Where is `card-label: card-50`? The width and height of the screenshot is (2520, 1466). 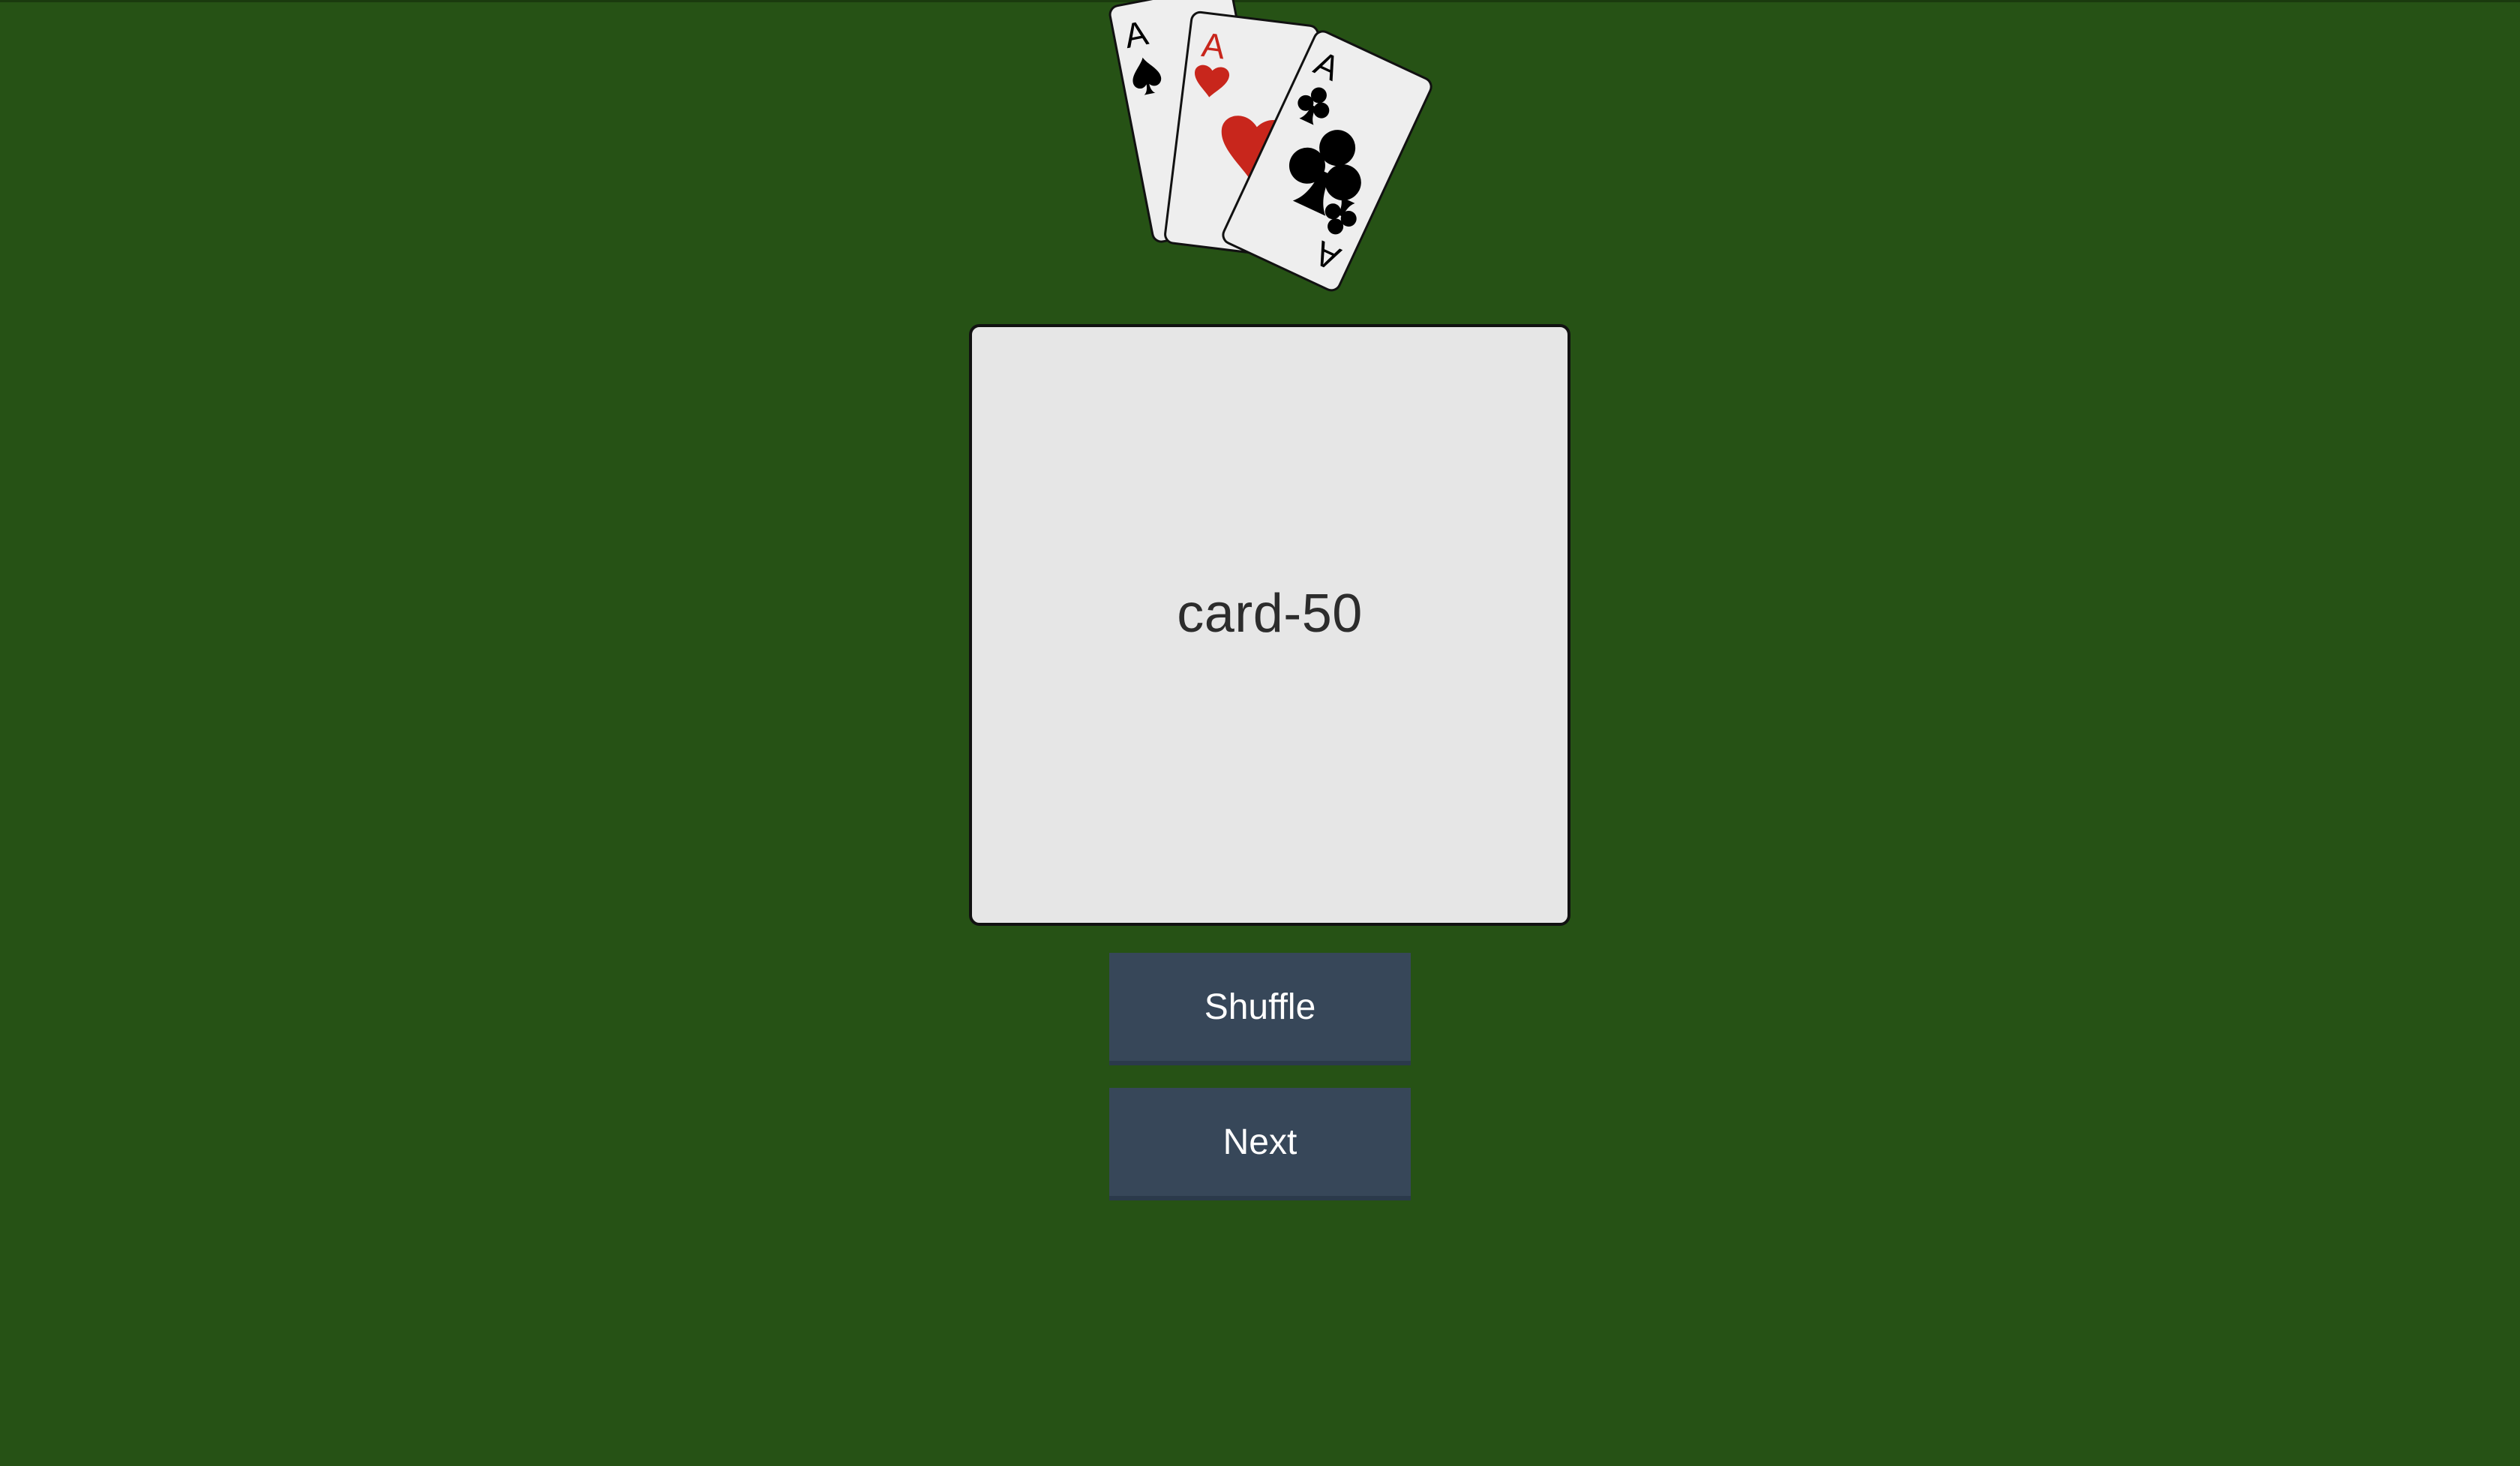
card-label: card-50 is located at coordinates (1270, 614).